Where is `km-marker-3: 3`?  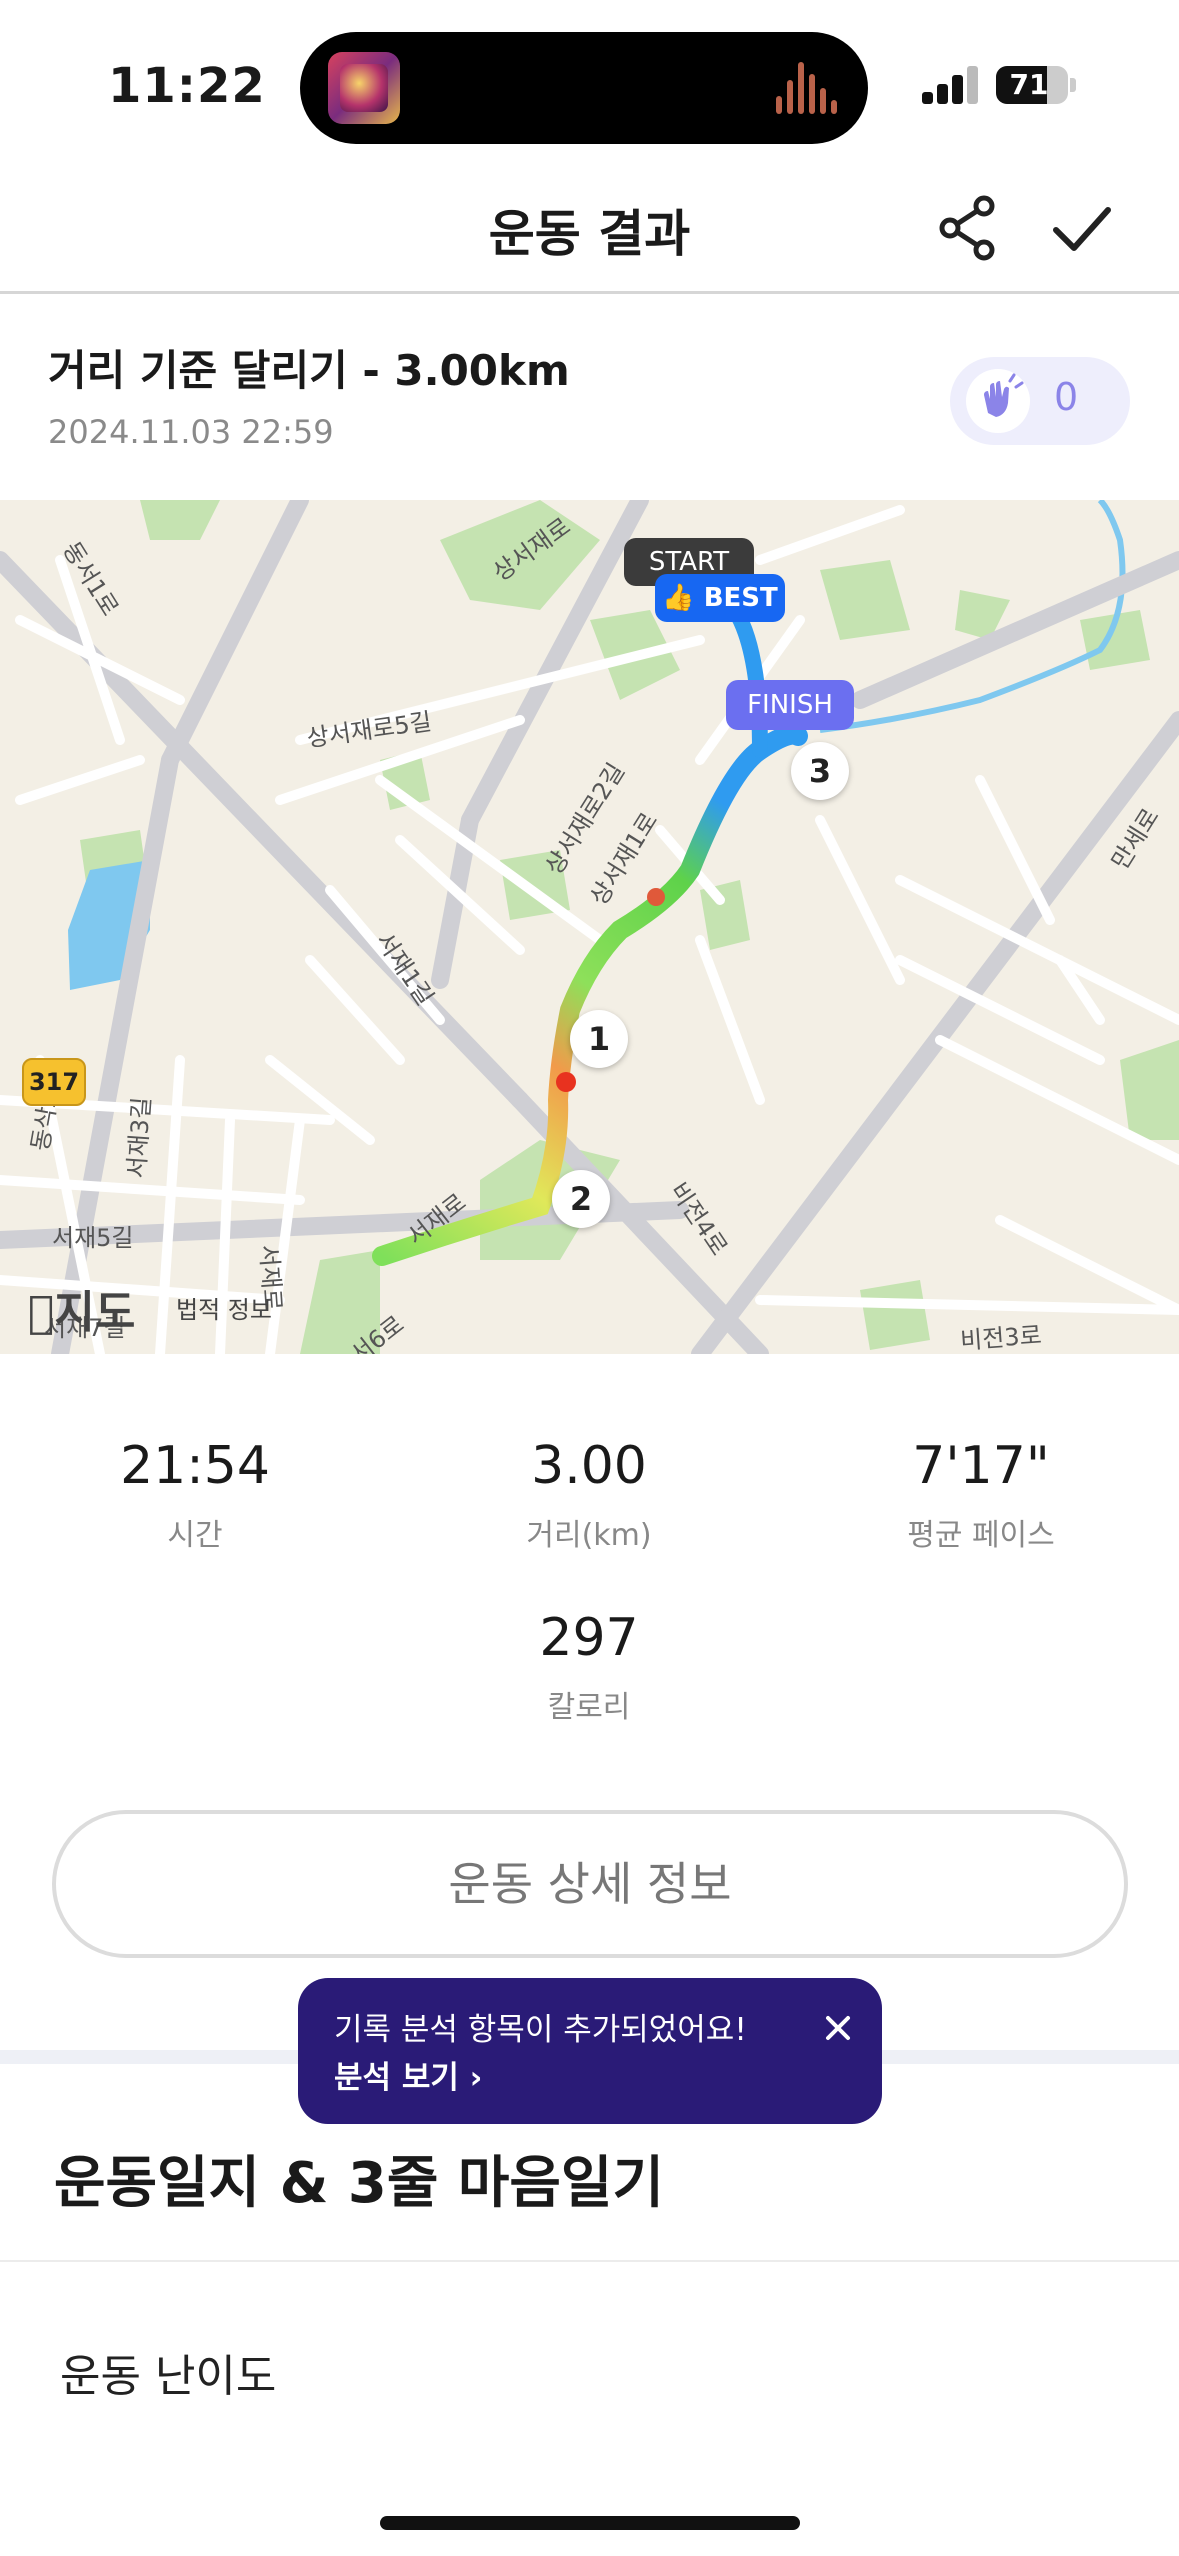 km-marker-3: 3 is located at coordinates (820, 771).